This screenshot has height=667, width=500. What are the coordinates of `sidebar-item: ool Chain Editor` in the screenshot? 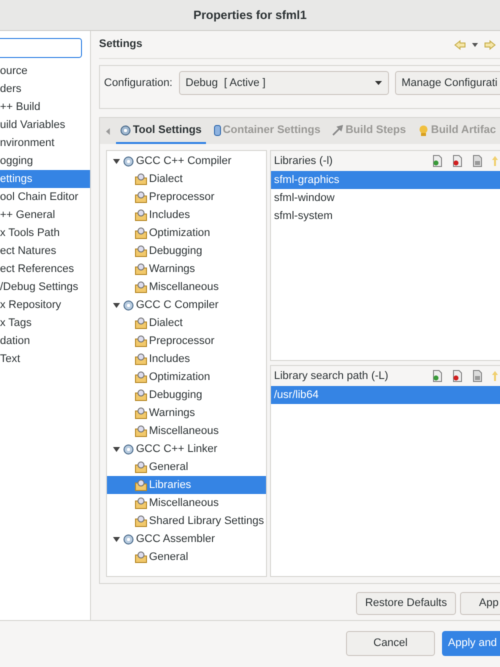 It's located at (45, 197).